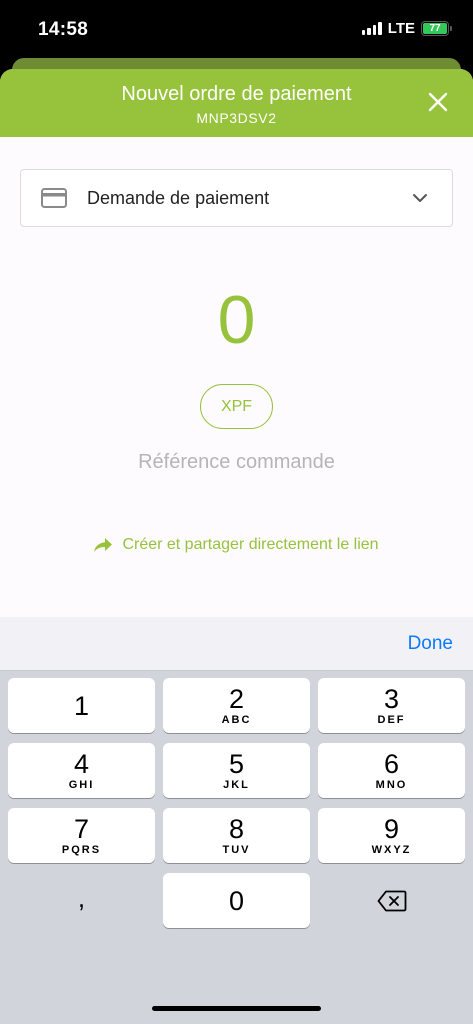 The width and height of the screenshot is (473, 1024). Describe the element at coordinates (391, 850) in the screenshot. I see `key-letters: WXYZ` at that location.